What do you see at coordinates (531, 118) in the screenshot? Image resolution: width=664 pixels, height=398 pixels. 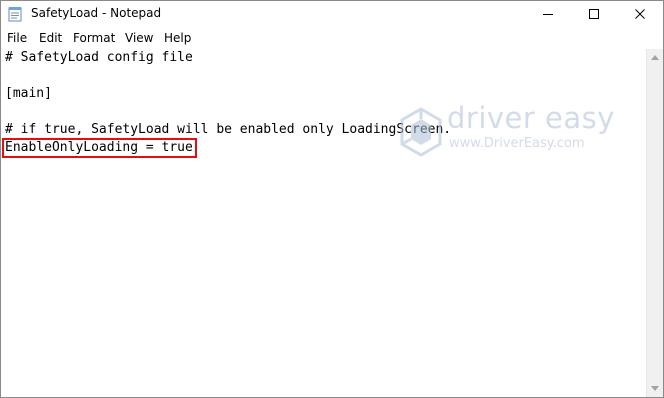 I see `watermark-brand: driver easy` at bounding box center [531, 118].